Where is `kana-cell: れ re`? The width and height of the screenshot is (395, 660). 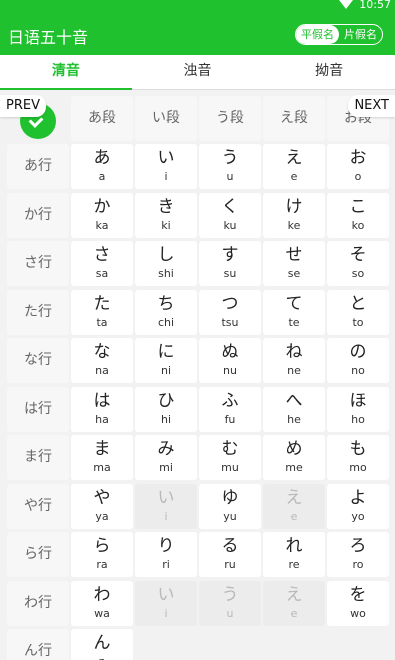 kana-cell: れ re is located at coordinates (294, 554).